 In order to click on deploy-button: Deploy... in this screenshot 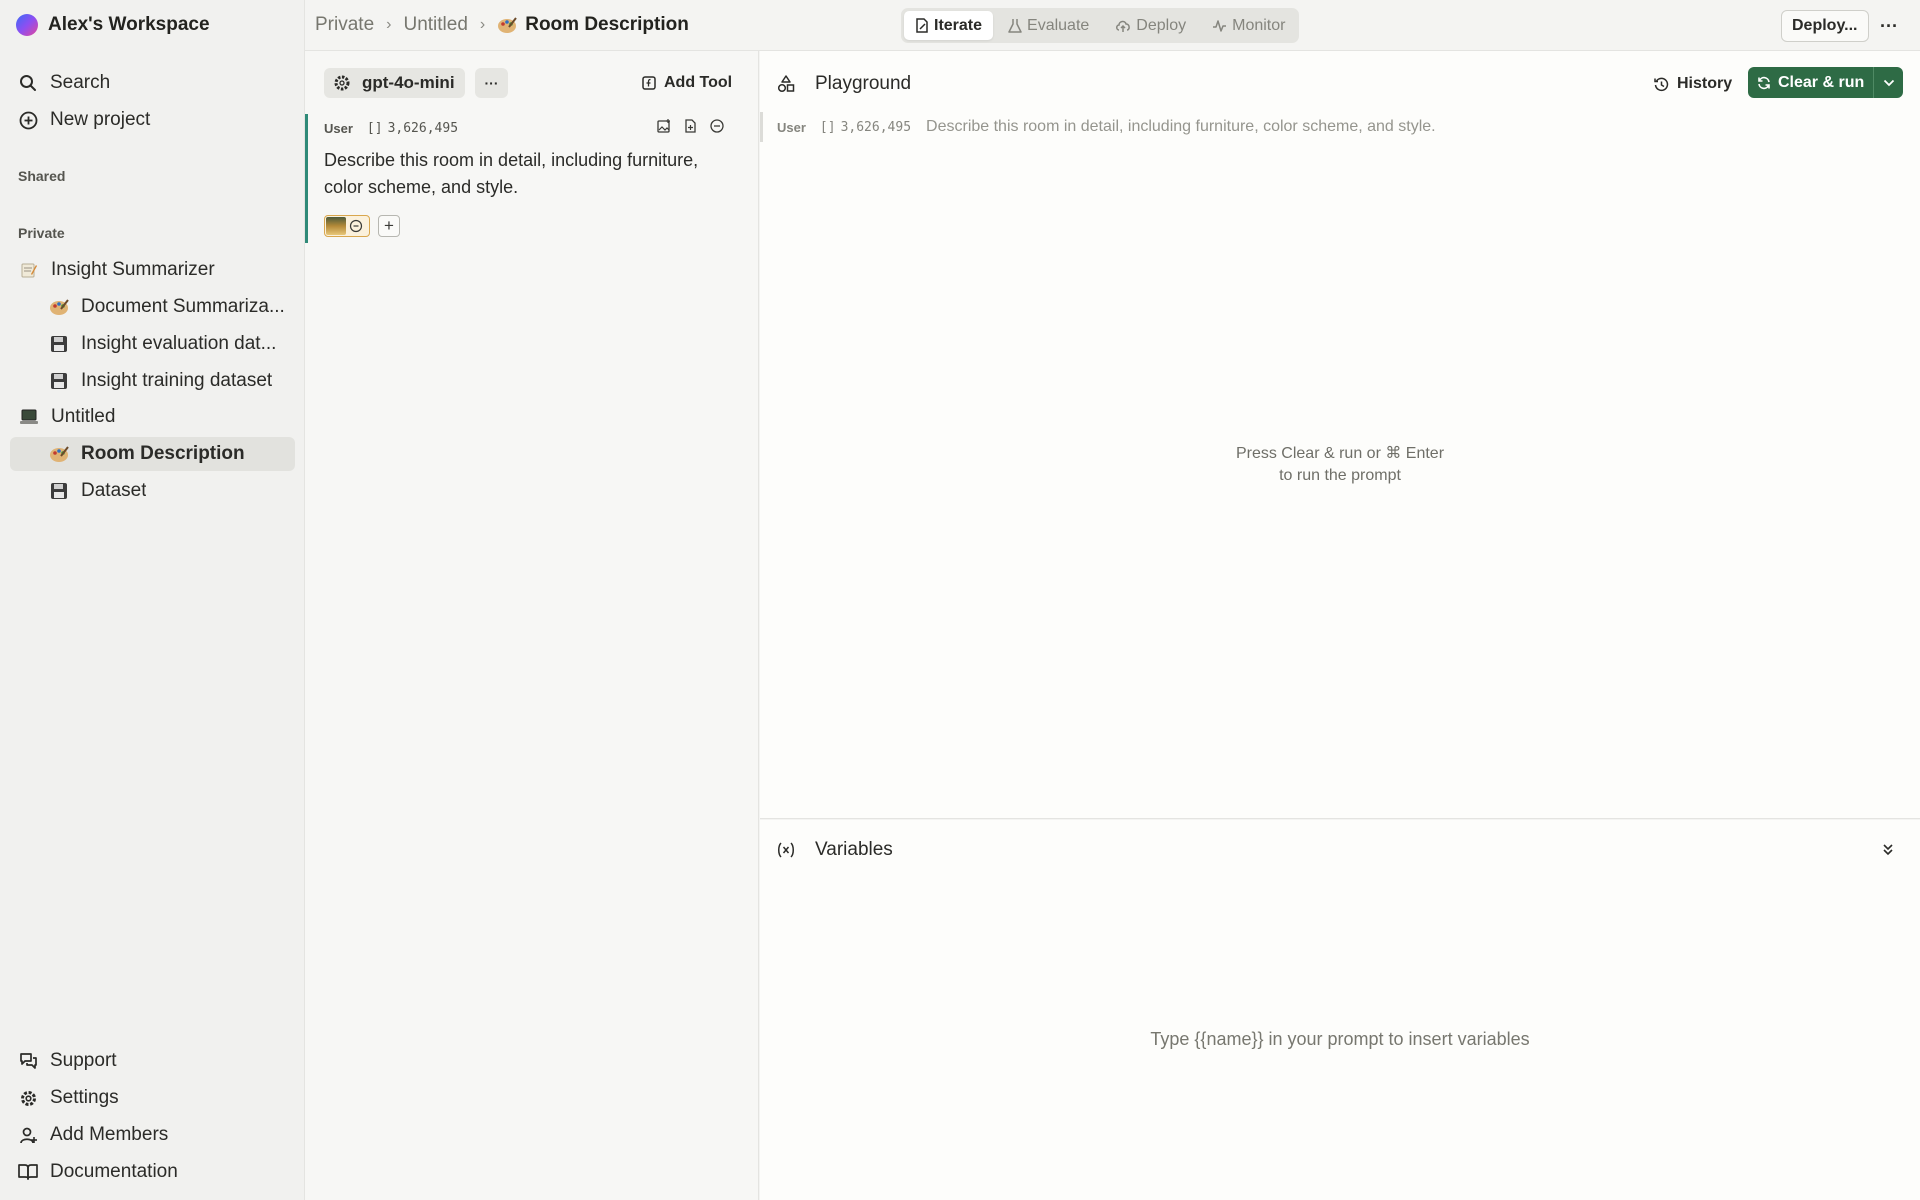, I will do `click(1825, 26)`.